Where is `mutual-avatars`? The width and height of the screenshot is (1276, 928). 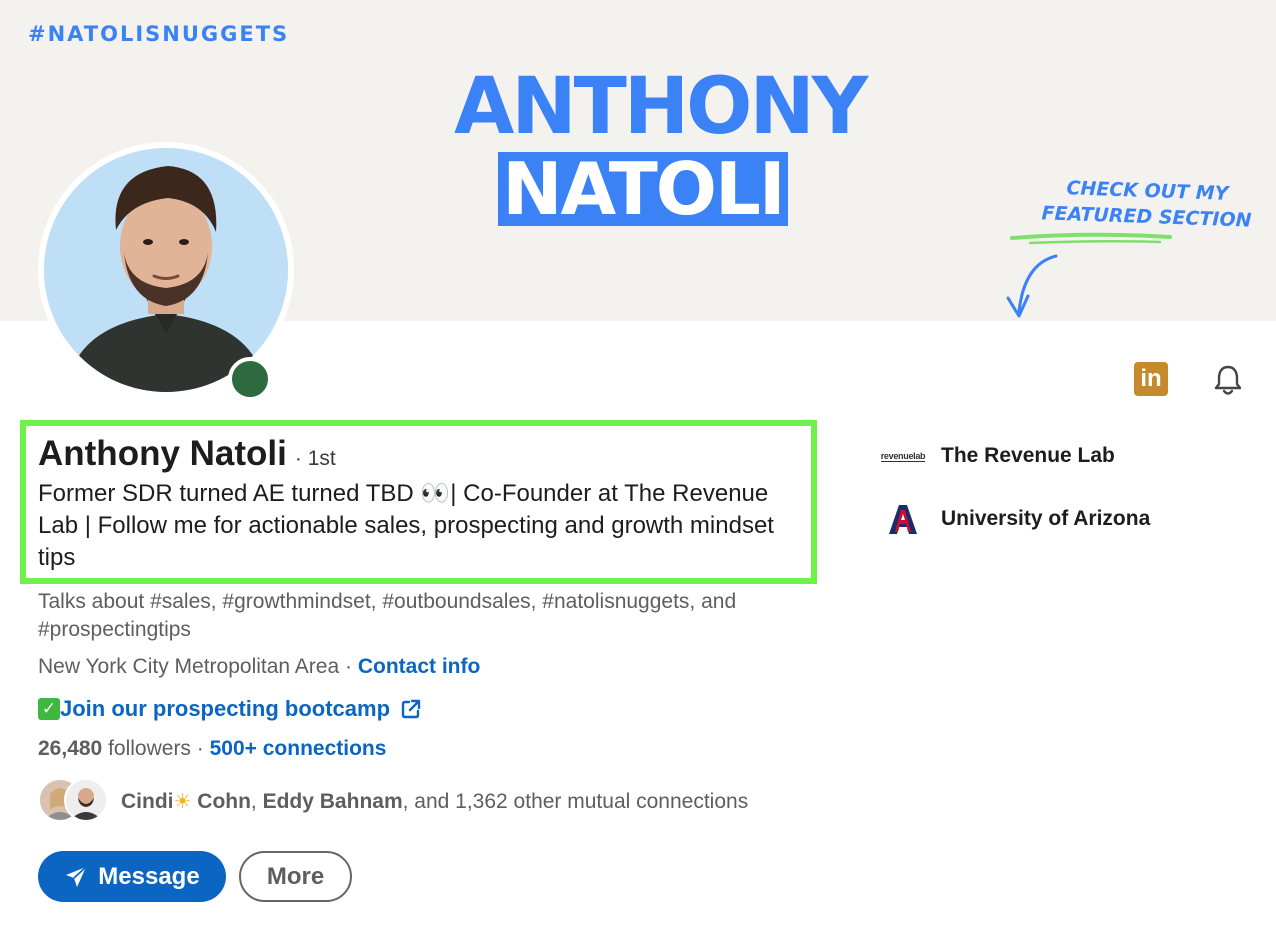
mutual-avatars is located at coordinates (74, 801).